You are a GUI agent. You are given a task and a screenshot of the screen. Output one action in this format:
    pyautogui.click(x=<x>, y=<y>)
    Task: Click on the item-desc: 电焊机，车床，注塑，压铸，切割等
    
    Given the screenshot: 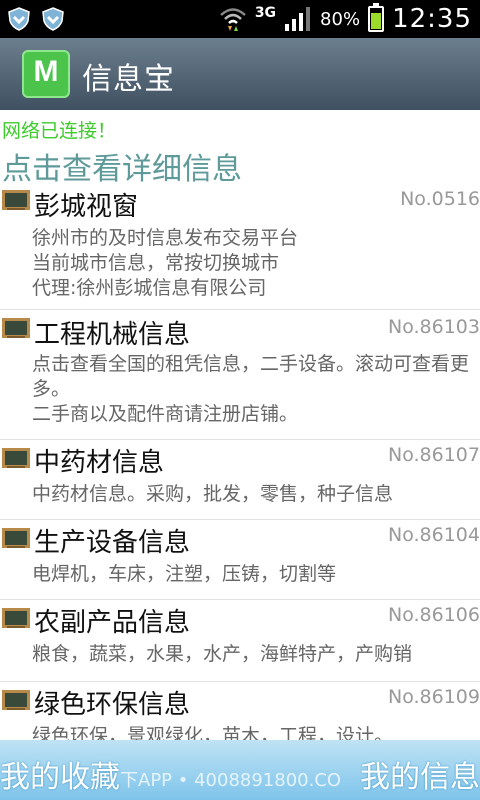 What is the action you would take?
    pyautogui.click(x=184, y=574)
    